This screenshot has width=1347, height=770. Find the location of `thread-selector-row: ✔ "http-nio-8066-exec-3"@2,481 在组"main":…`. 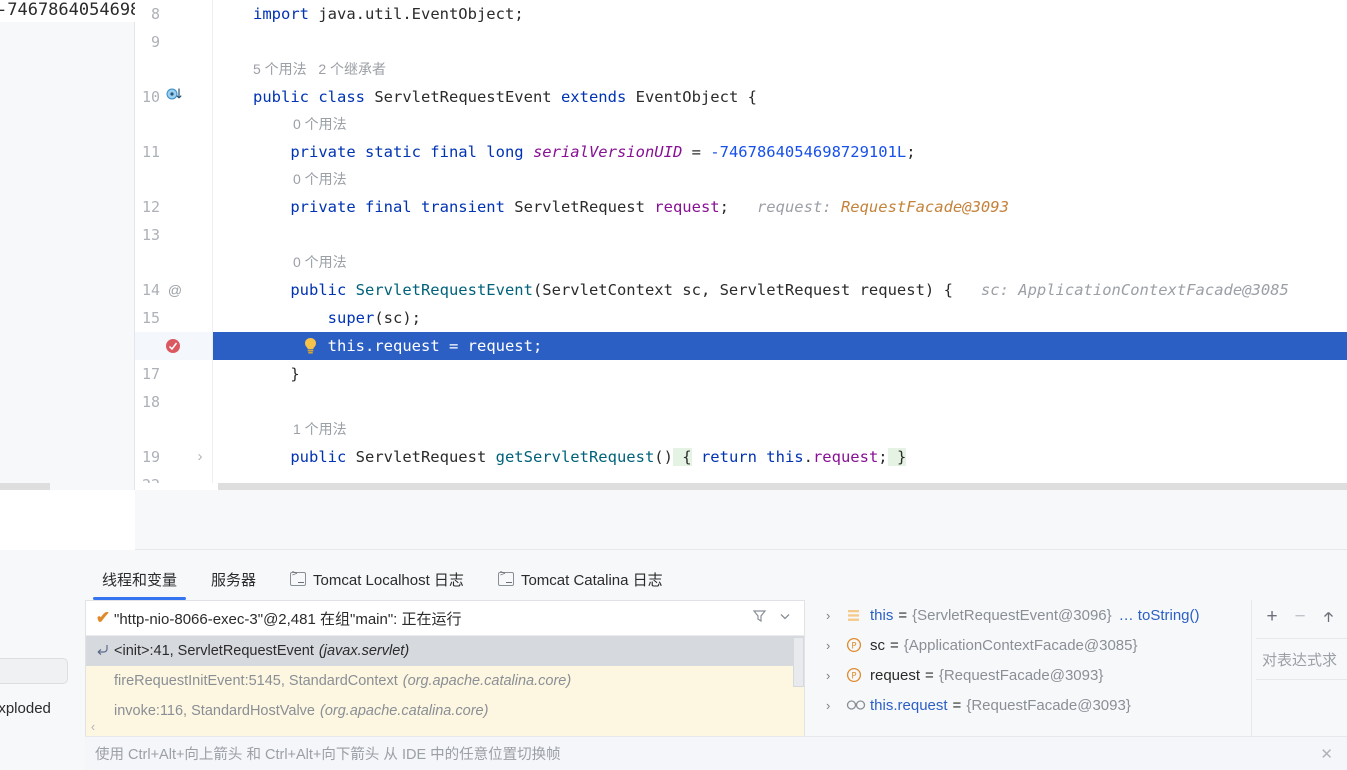

thread-selector-row: ✔ "http-nio-8066-exec-3"@2,481 在组"main":… is located at coordinates (445, 618).